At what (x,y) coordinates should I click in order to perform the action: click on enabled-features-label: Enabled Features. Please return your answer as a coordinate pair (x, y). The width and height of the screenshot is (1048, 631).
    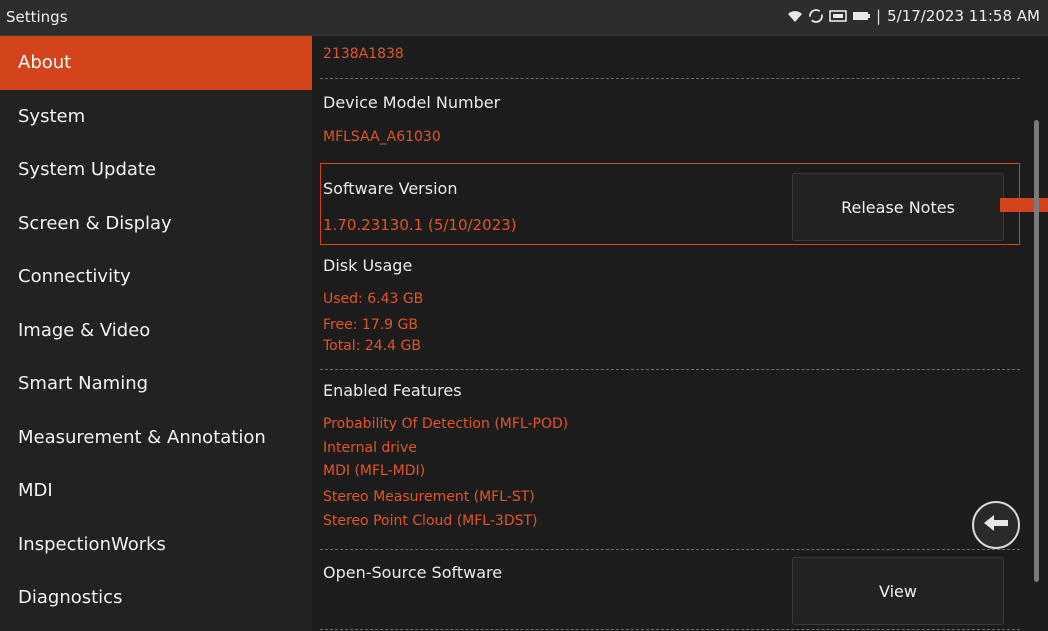
    Looking at the image, I should click on (392, 390).